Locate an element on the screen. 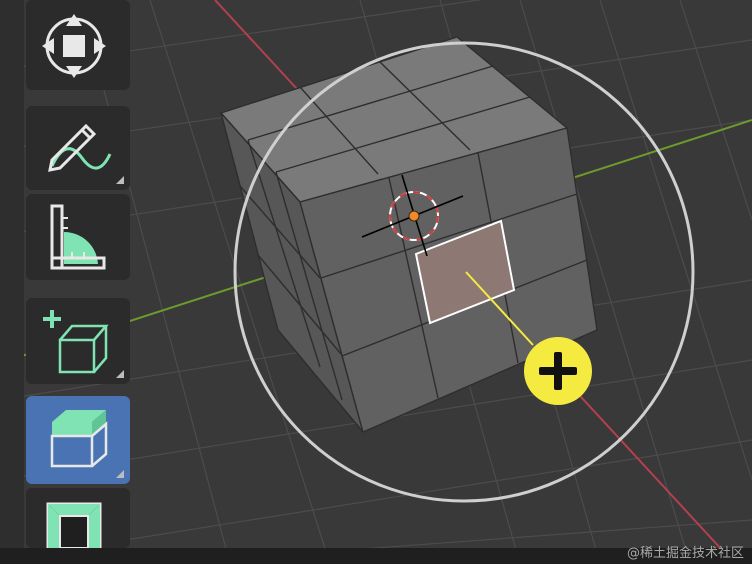 The image size is (752, 564). left-edge-strip is located at coordinates (12, 282).